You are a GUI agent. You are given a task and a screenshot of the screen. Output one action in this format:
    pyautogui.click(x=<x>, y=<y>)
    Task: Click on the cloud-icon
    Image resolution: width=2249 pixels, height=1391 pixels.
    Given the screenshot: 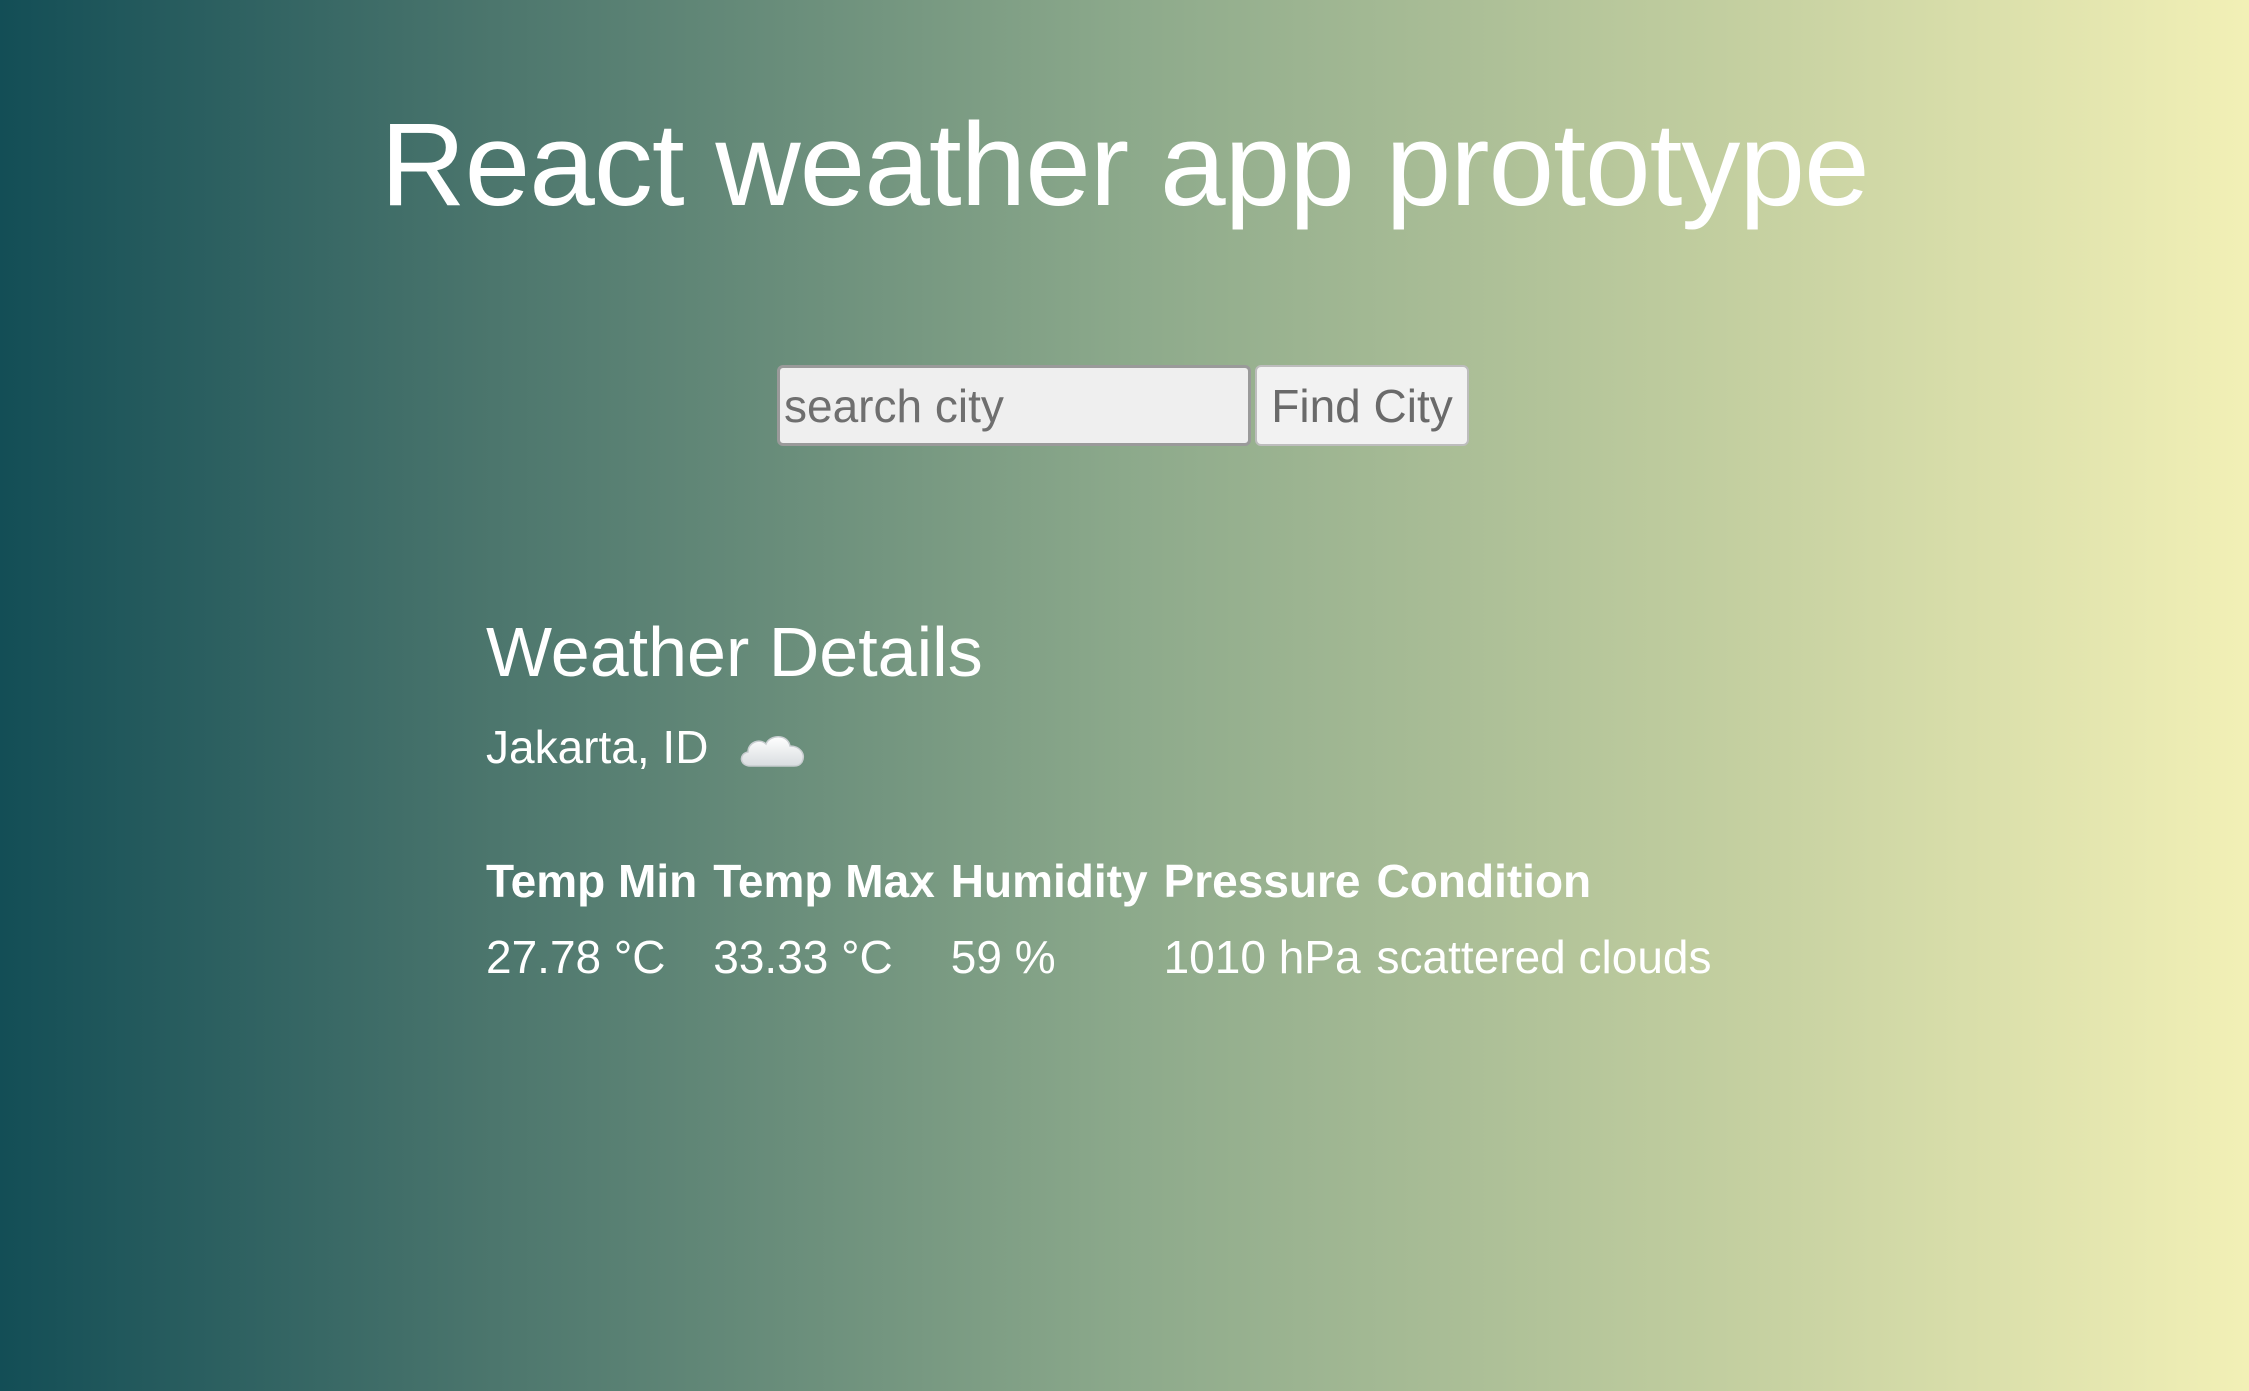 What is the action you would take?
    pyautogui.click(x=772, y=747)
    